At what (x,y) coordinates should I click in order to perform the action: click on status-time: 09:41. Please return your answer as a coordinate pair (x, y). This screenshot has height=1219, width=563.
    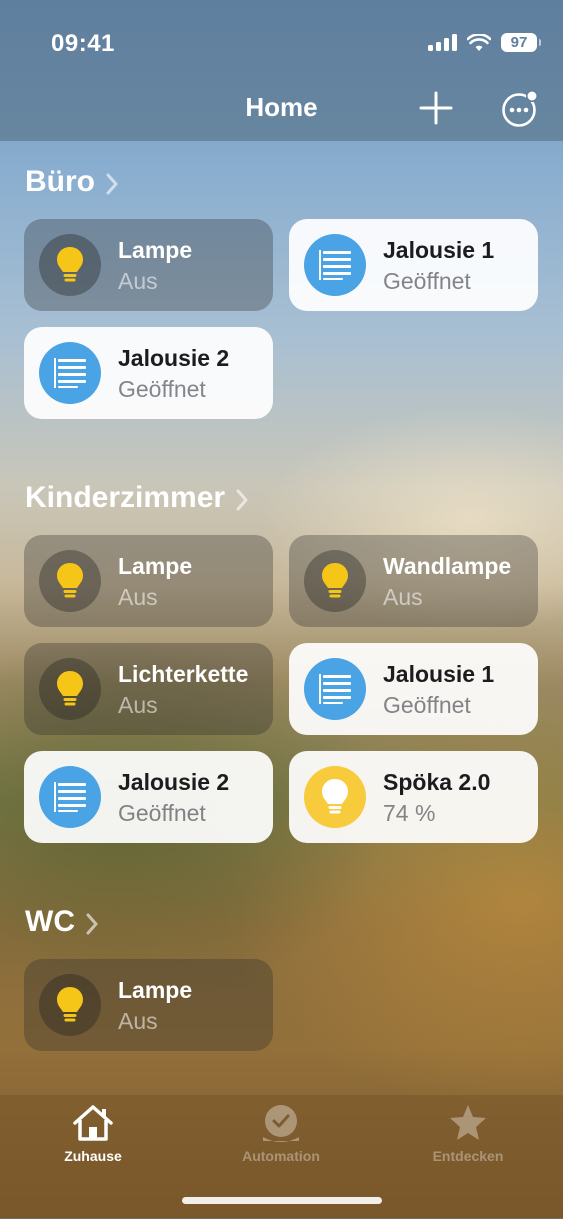
    Looking at the image, I should click on (83, 43).